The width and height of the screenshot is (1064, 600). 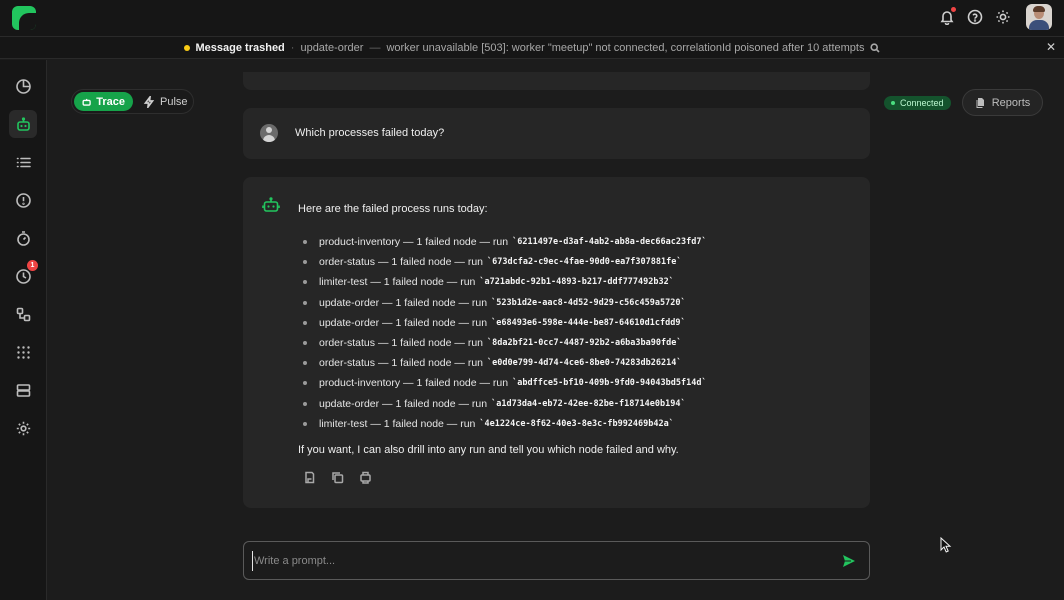 I want to click on previous-message-card, so click(x=556, y=81).